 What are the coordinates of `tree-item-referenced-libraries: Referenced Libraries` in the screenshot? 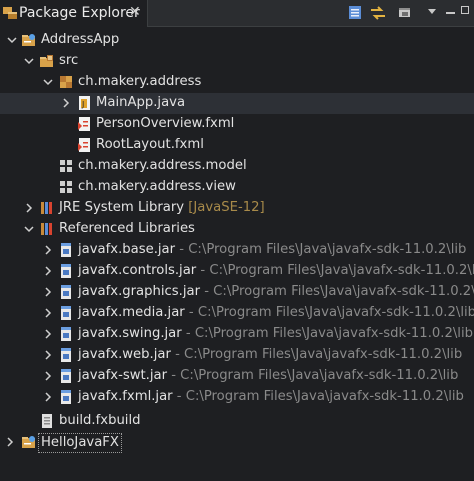 It's located at (237, 229).